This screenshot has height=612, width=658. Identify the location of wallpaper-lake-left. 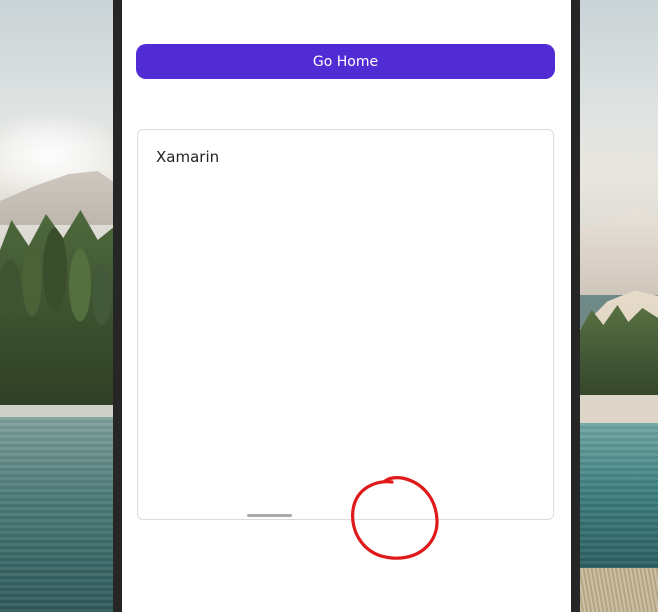
(57, 514).